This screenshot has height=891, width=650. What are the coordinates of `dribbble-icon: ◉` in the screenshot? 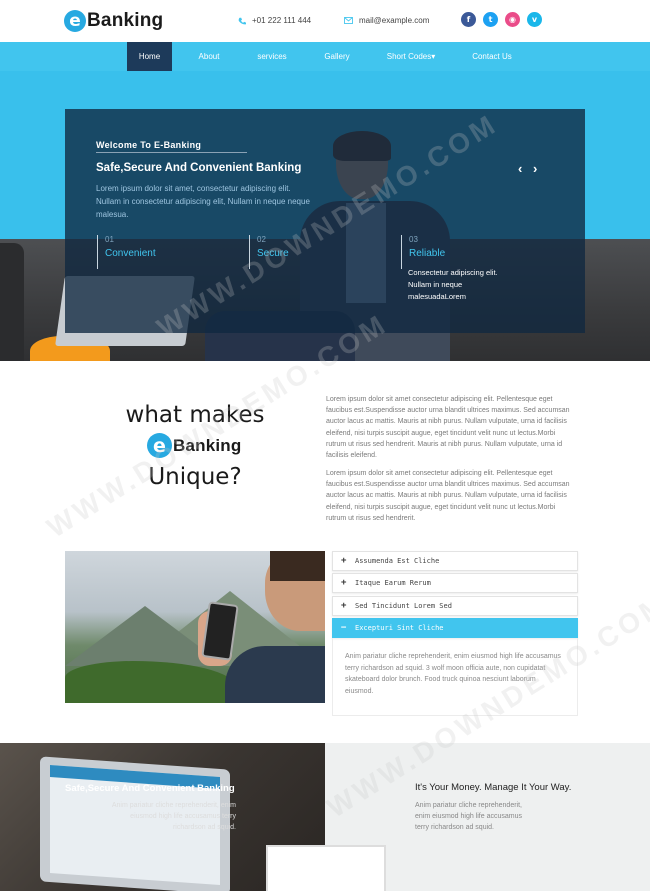 It's located at (512, 19).